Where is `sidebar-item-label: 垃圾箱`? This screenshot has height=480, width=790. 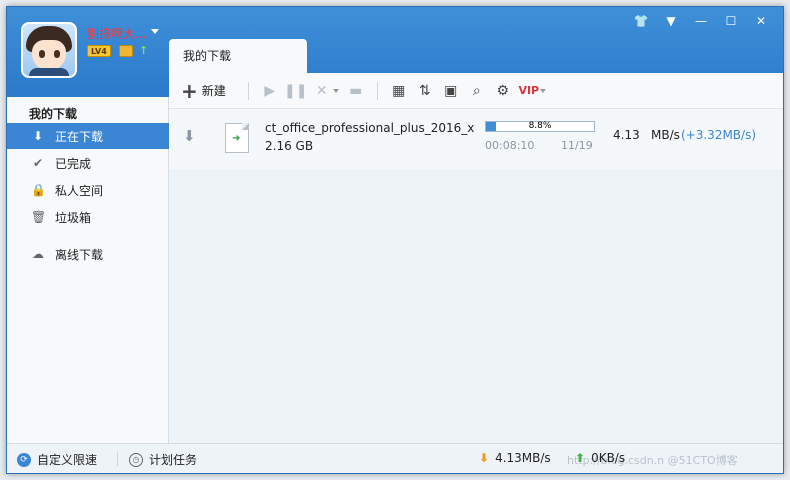 sidebar-item-label: 垃圾箱 is located at coordinates (73, 217).